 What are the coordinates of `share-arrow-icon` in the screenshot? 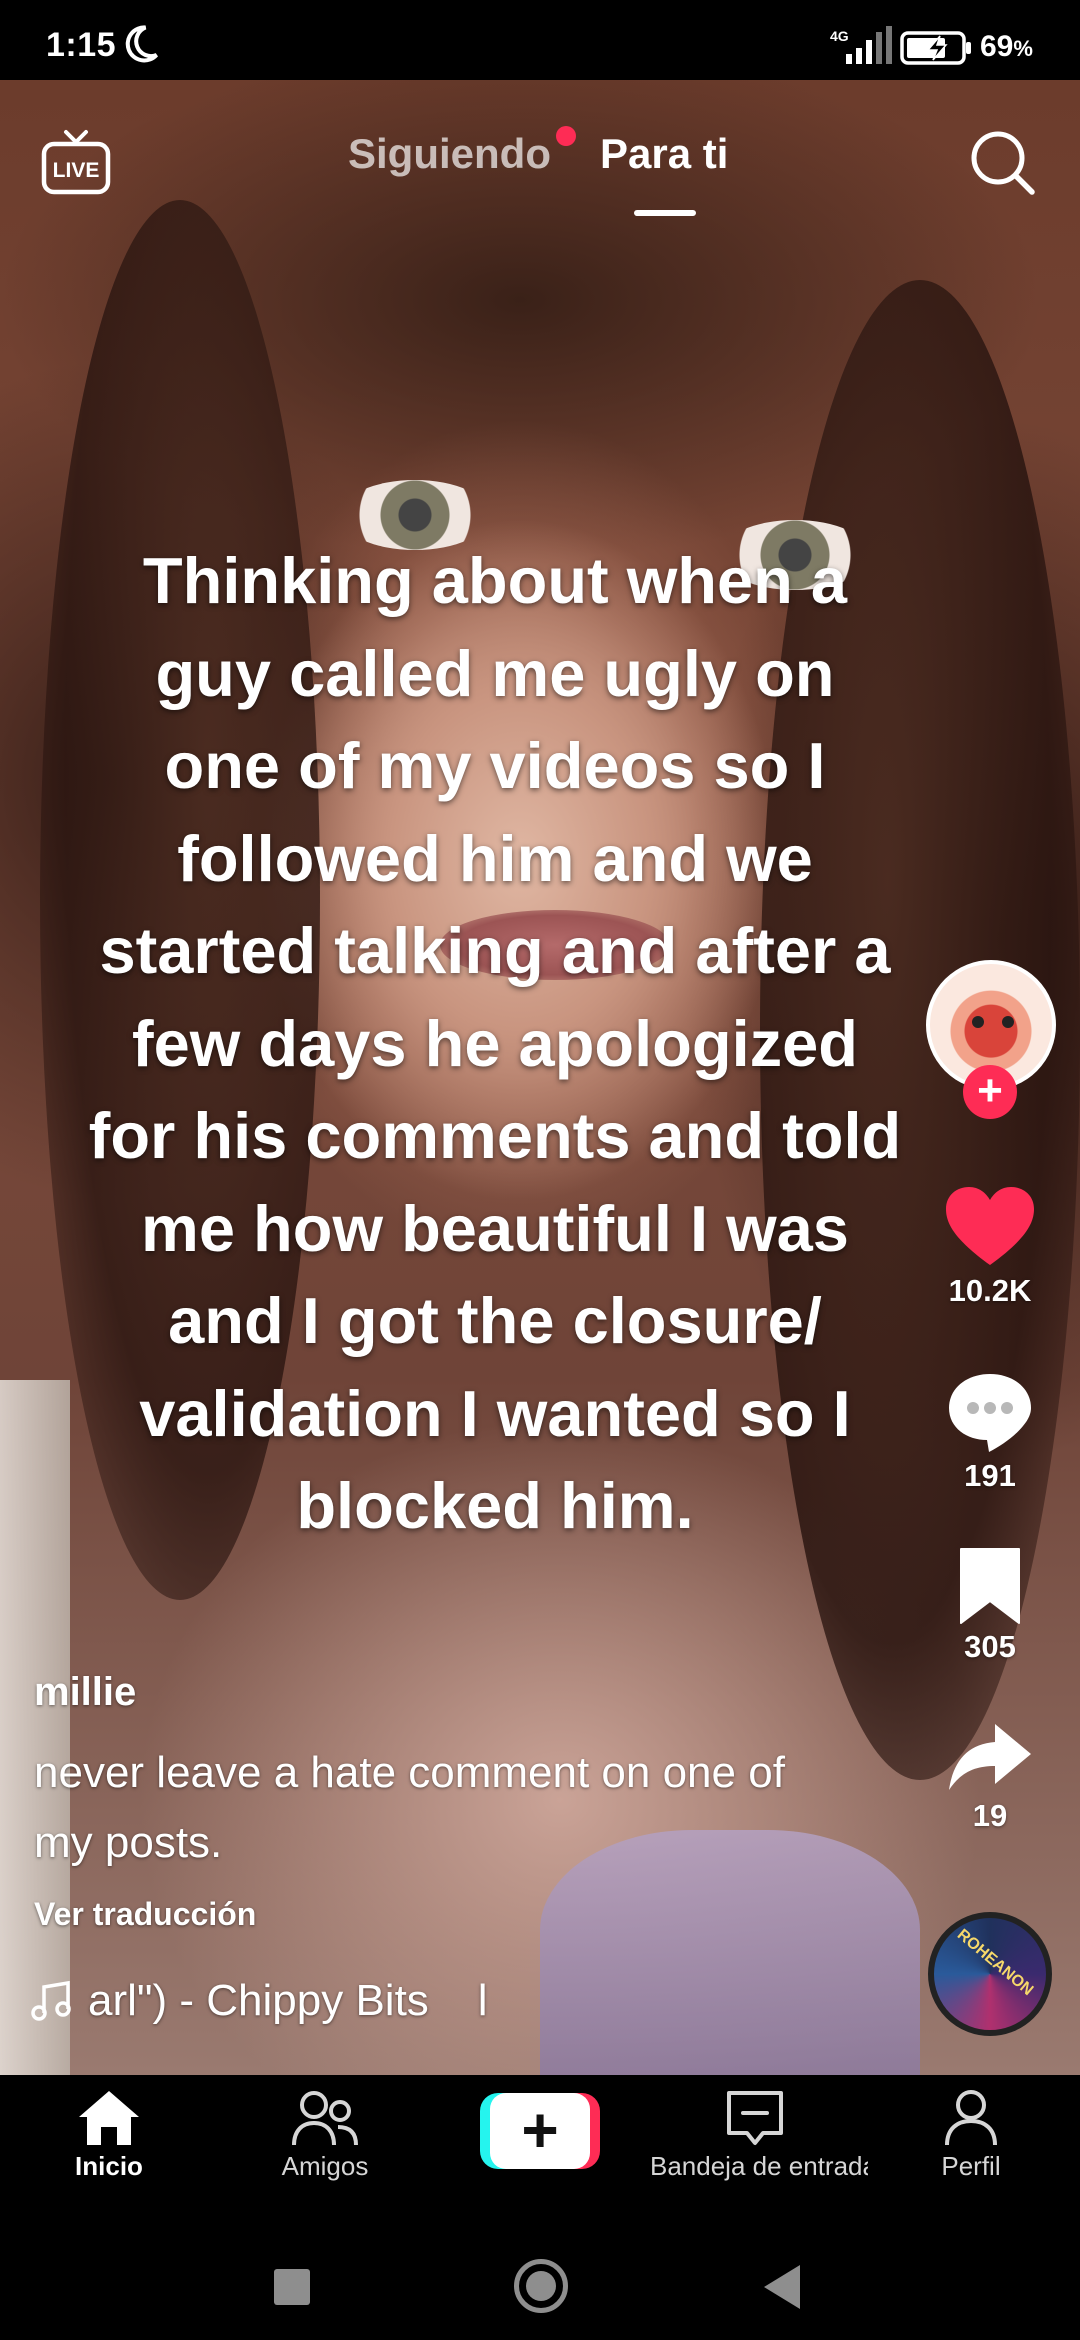 It's located at (990, 1757).